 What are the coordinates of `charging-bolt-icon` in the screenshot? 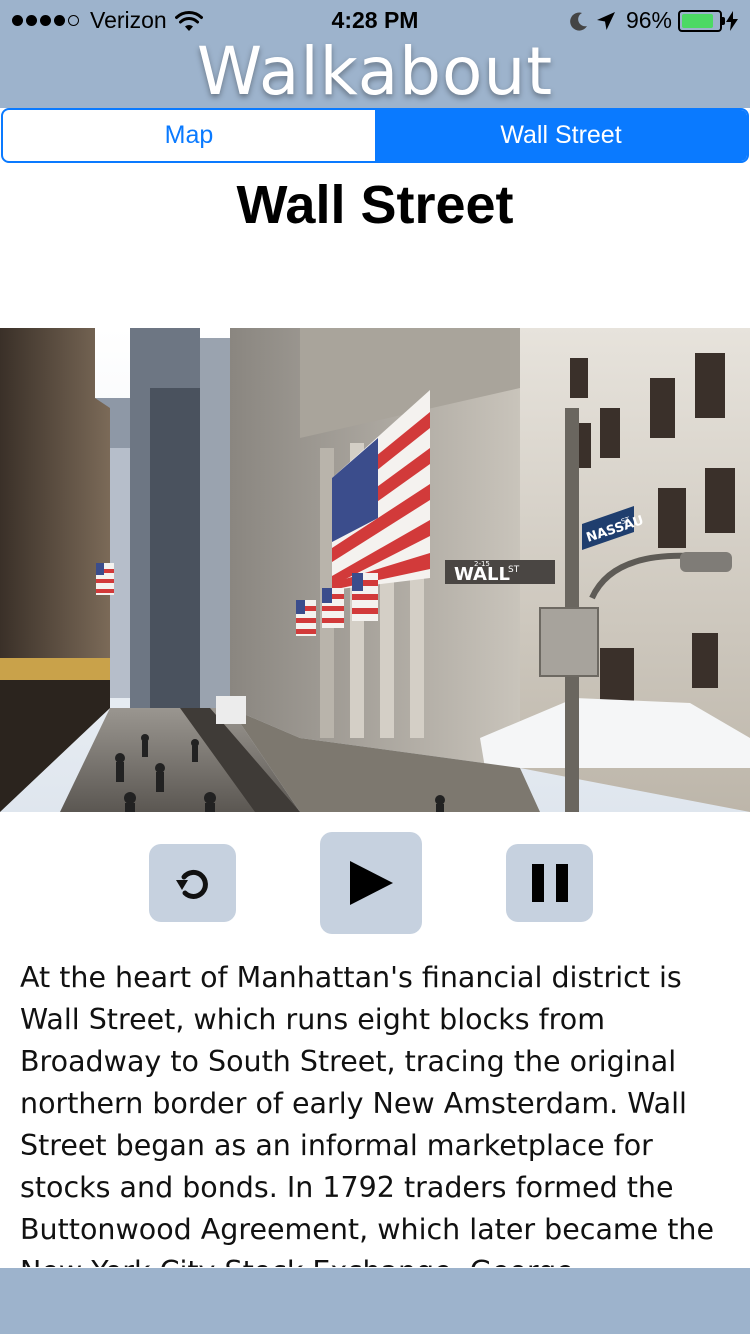 It's located at (732, 20).